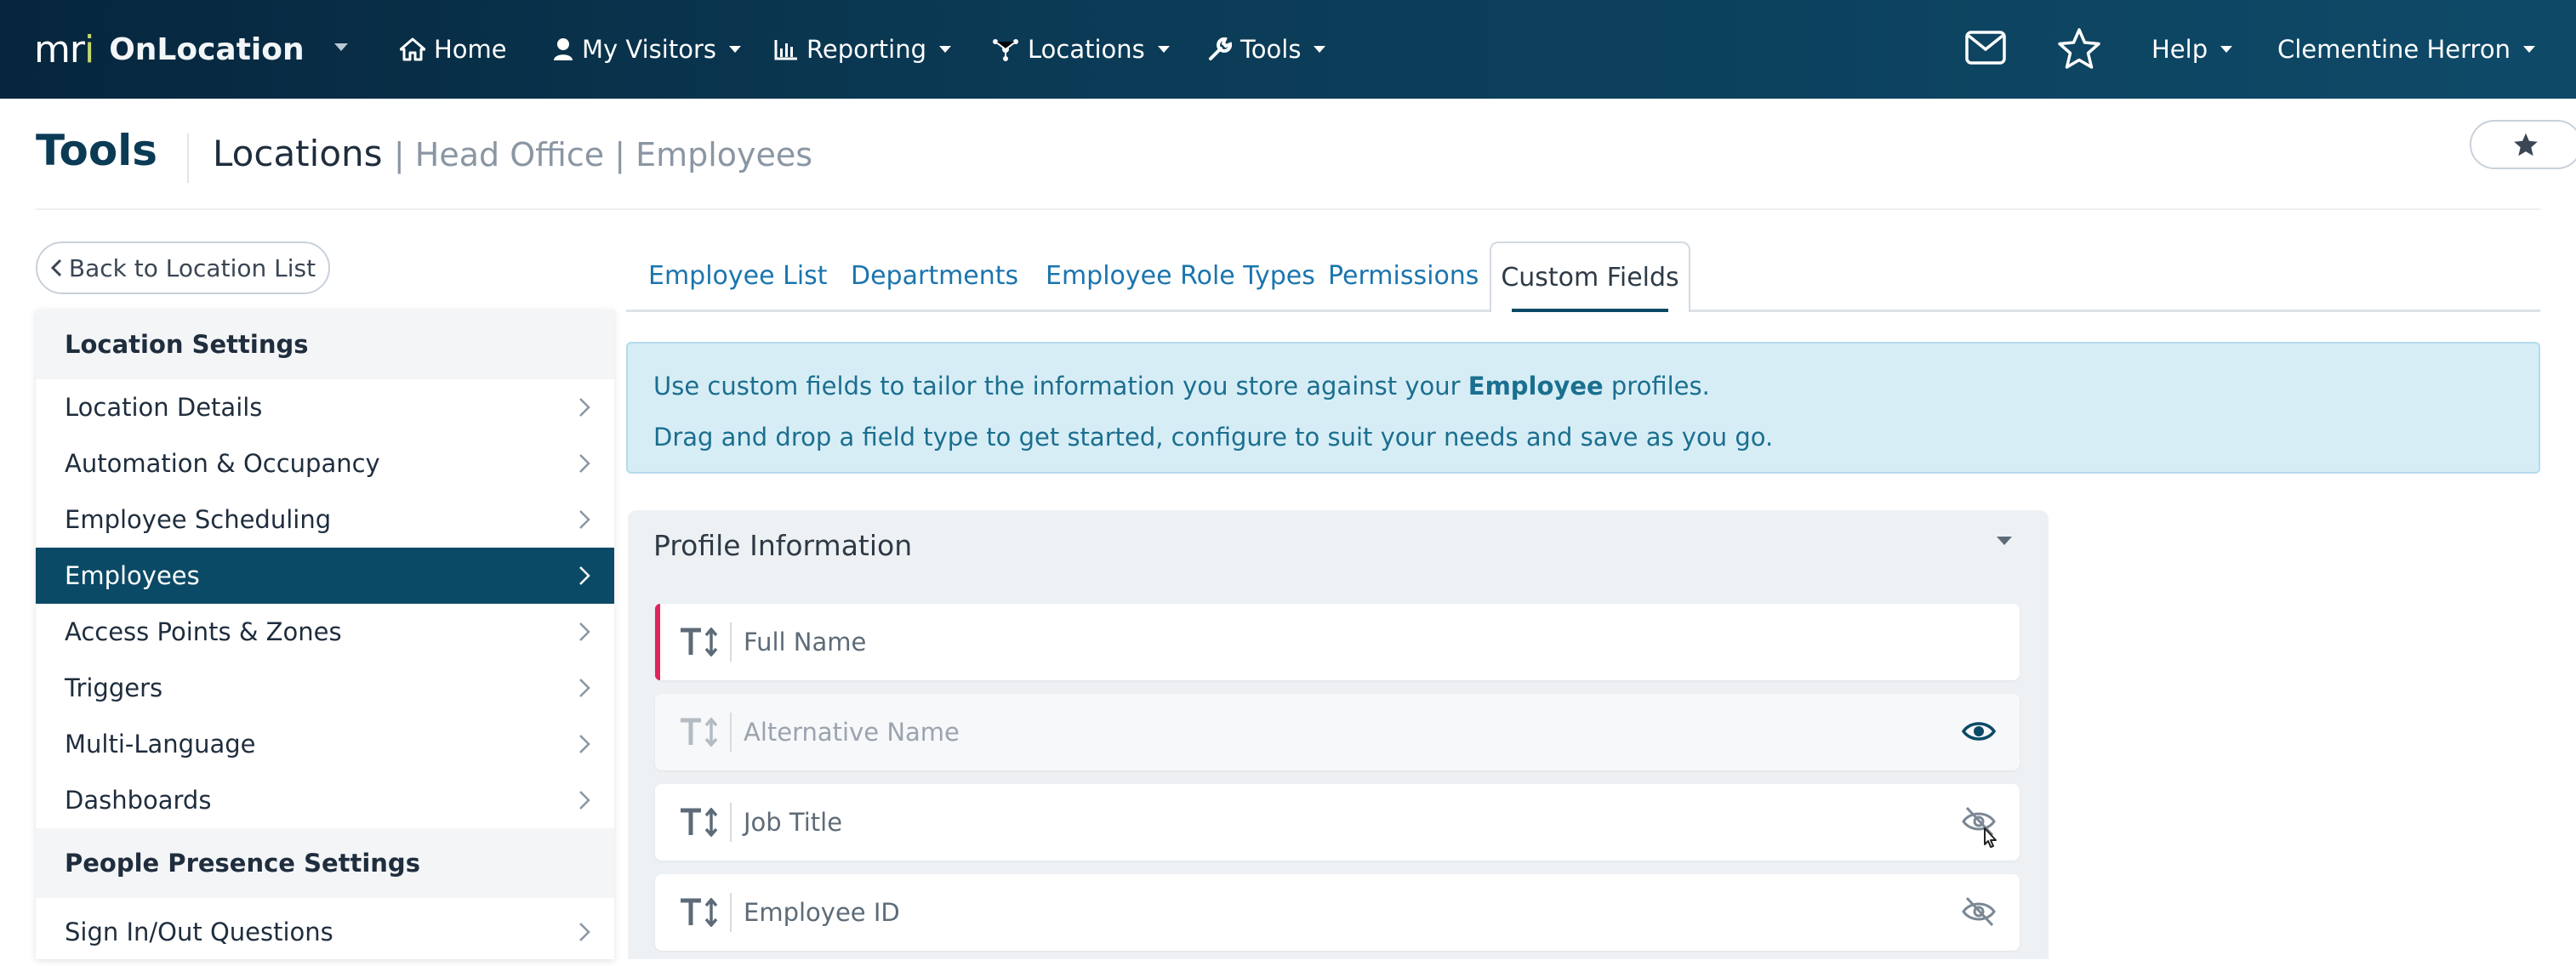 The width and height of the screenshot is (2576, 966). Describe the element at coordinates (822, 912) in the screenshot. I see `field-name: Employee ID` at that location.